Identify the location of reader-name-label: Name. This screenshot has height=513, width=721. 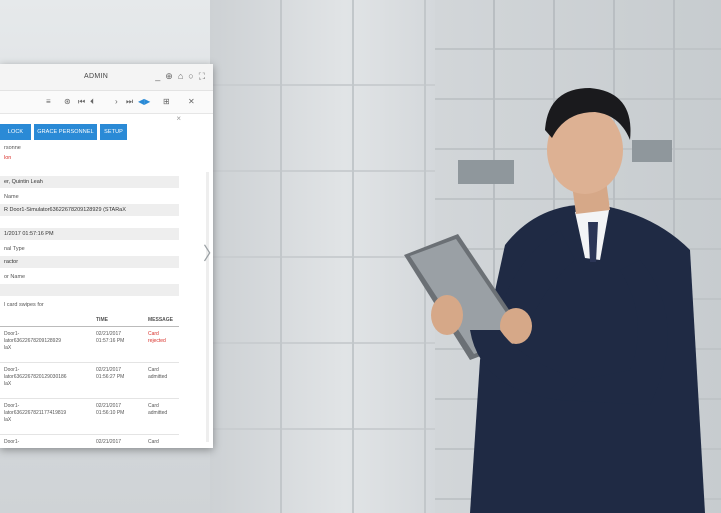
(11, 197).